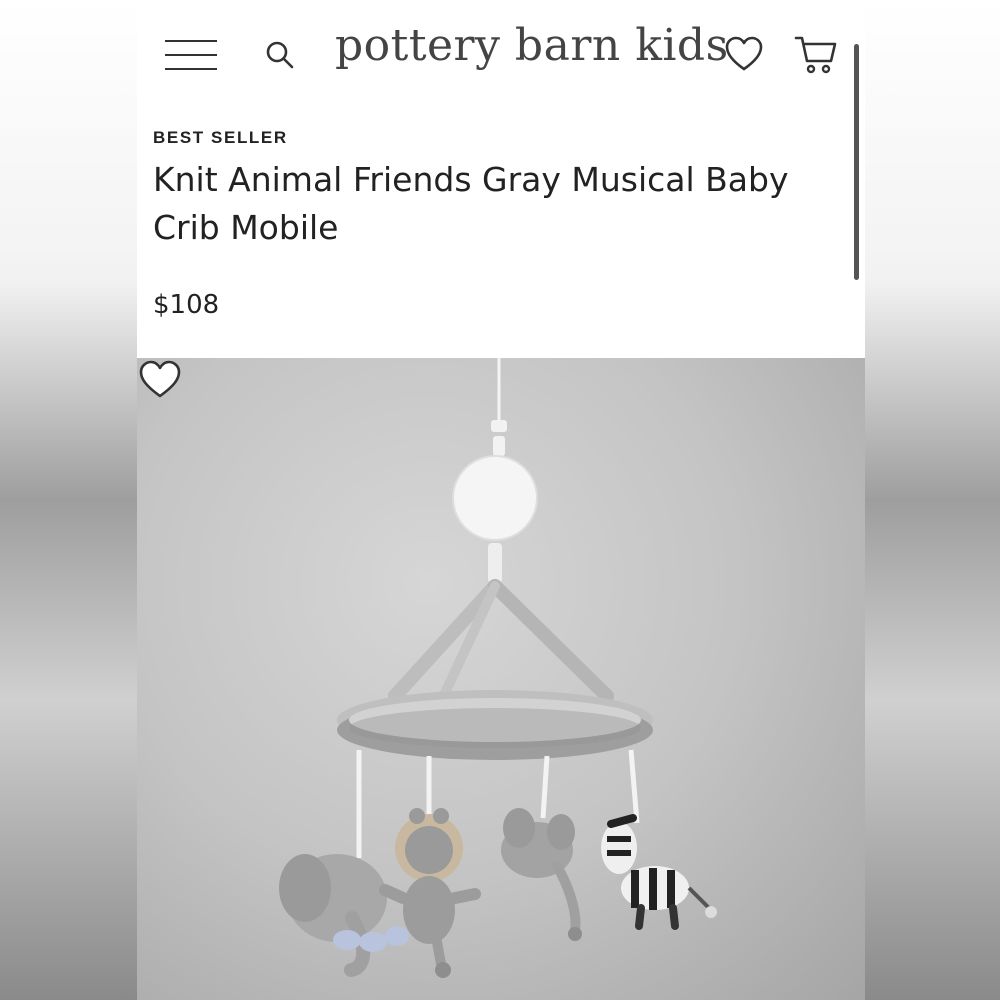 This screenshot has height=1000, width=1000. Describe the element at coordinates (430, 893) in the screenshot. I see `lion-toy` at that location.